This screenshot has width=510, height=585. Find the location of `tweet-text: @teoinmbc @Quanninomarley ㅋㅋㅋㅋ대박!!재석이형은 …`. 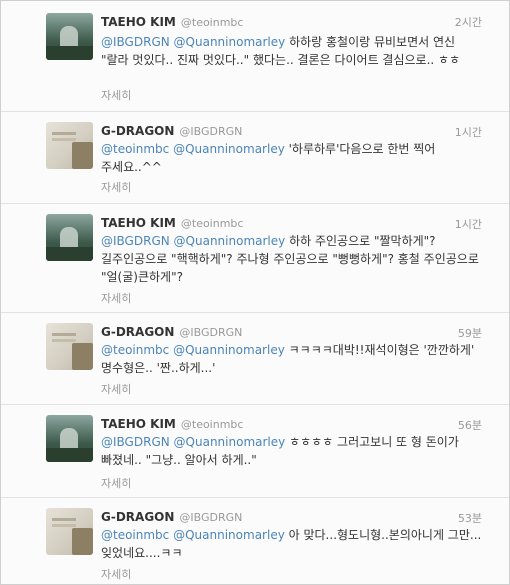

tweet-text: @teoinmbc @Quanninomarley ㅋㅋㅋㅋ대박!!재석이형은 … is located at coordinates (288, 359).